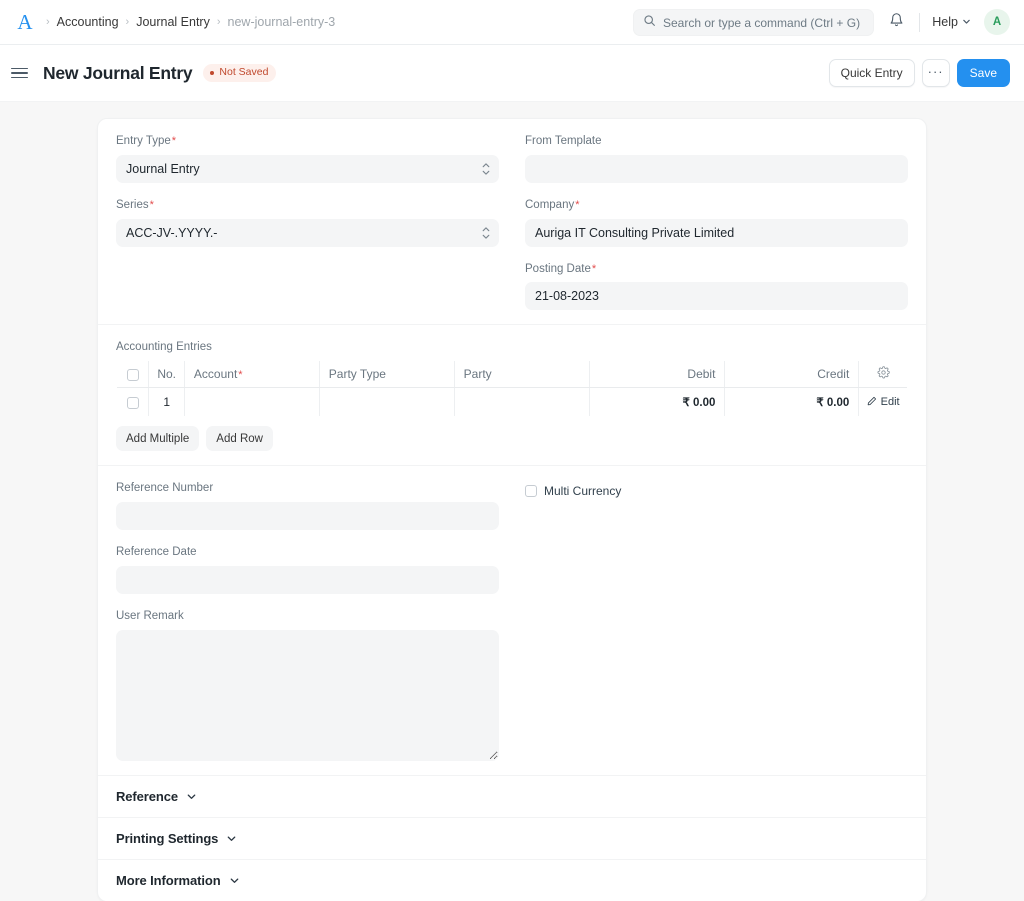  I want to click on edit-label: Edit, so click(890, 402).